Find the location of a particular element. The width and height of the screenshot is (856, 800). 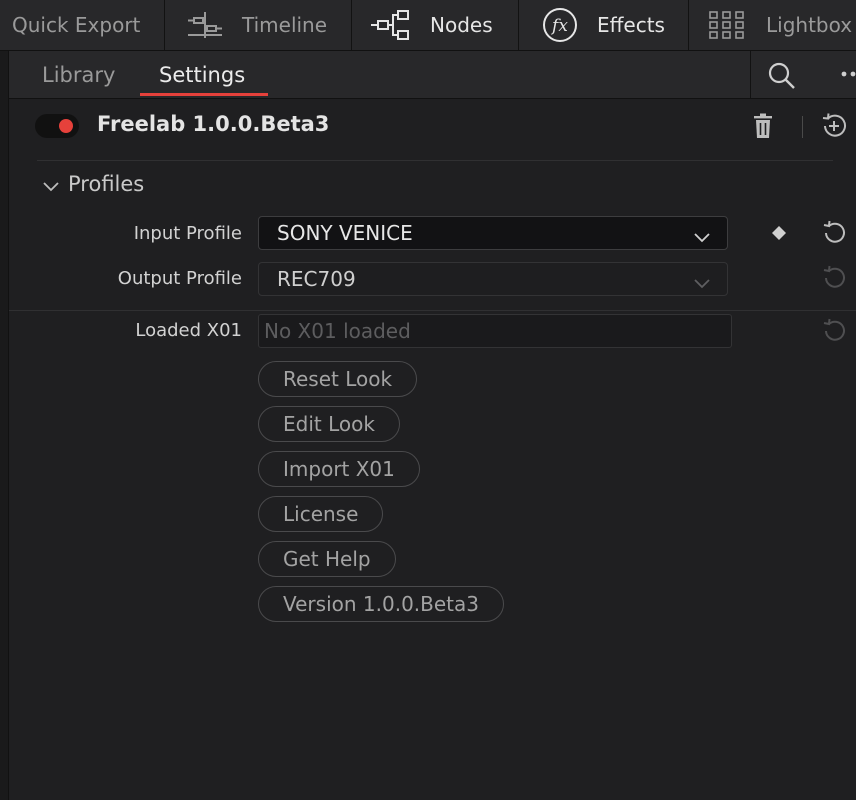

loaded-x01-reset-button is located at coordinates (834, 333).